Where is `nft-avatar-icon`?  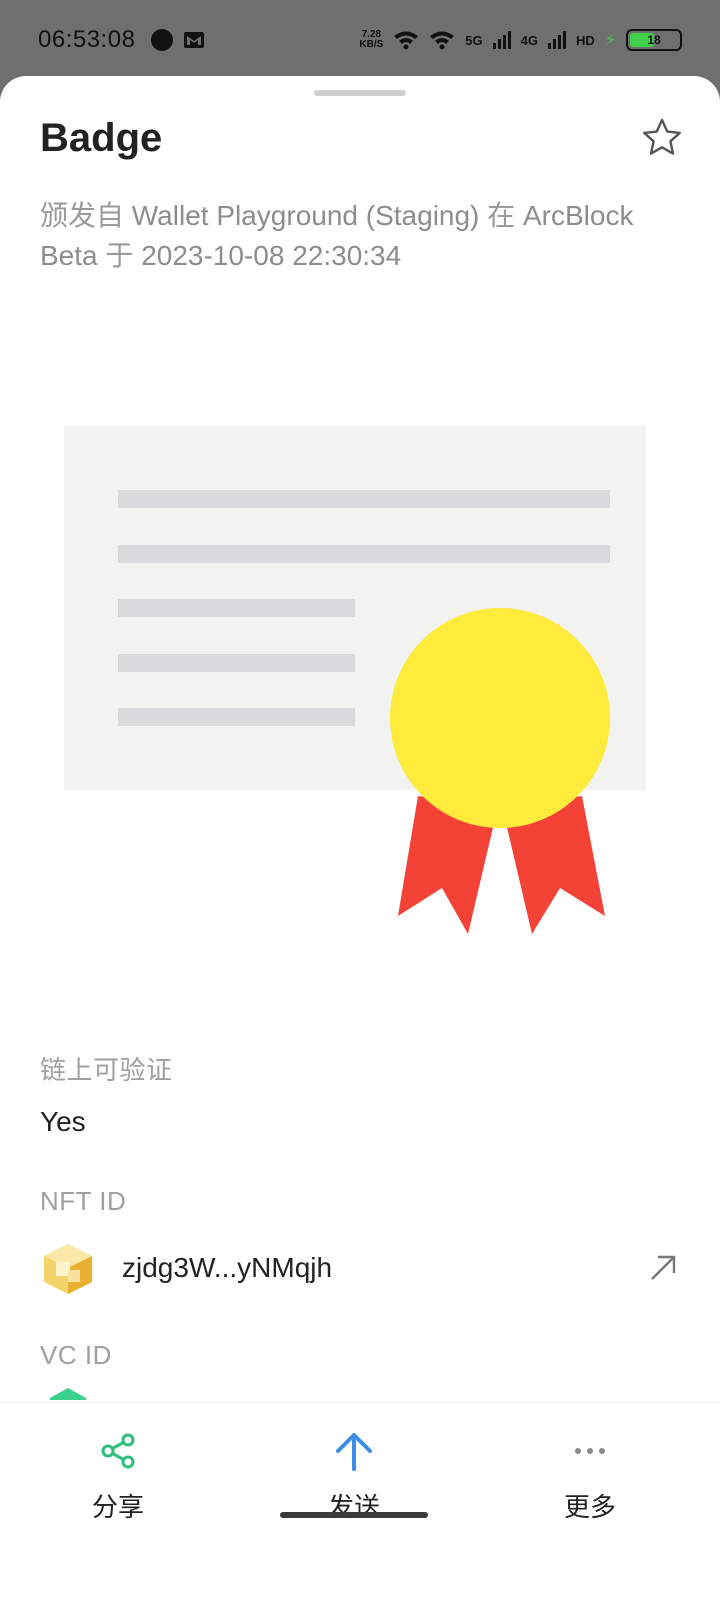
nft-avatar-icon is located at coordinates (68, 1269).